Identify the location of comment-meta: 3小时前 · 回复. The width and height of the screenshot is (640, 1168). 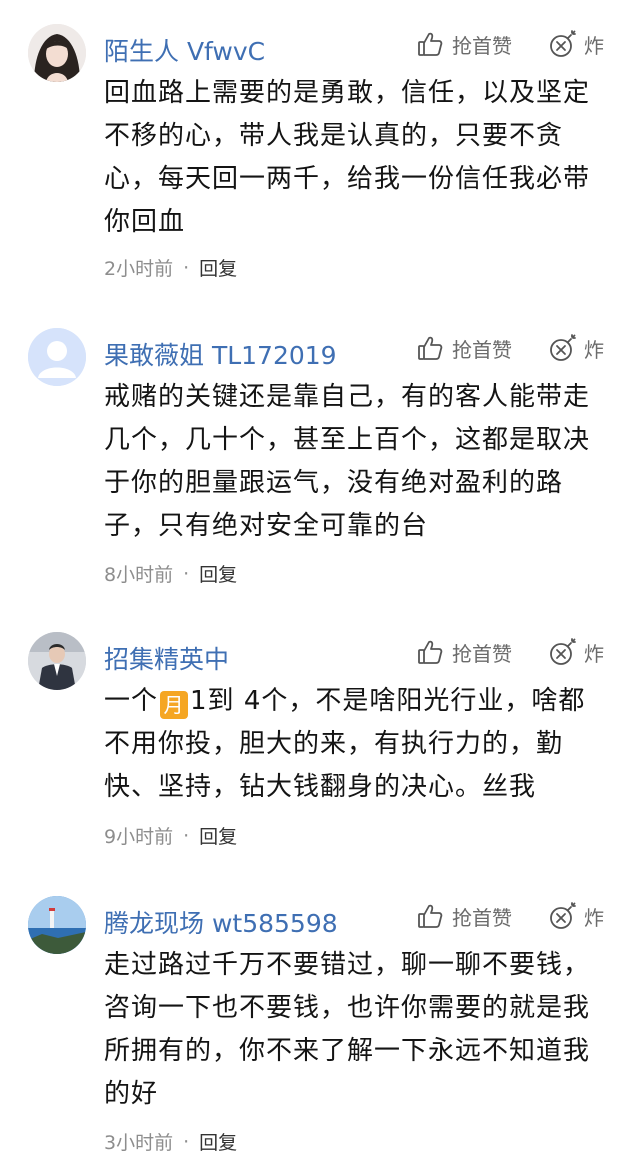
(170, 1141).